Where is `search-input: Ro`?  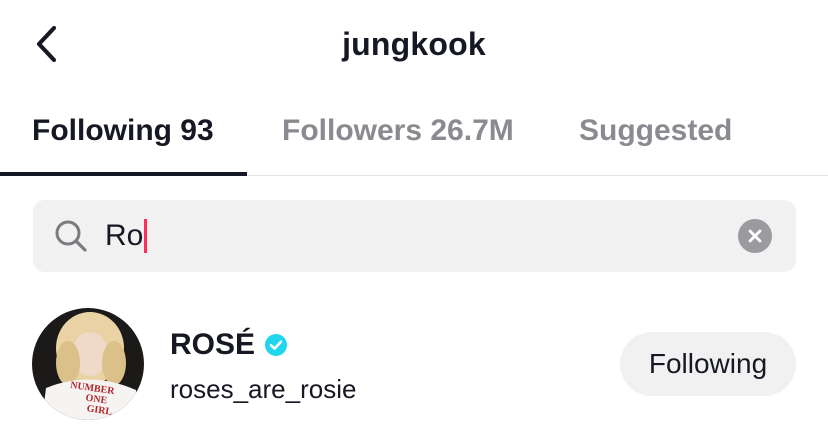 search-input: Ro is located at coordinates (126, 236).